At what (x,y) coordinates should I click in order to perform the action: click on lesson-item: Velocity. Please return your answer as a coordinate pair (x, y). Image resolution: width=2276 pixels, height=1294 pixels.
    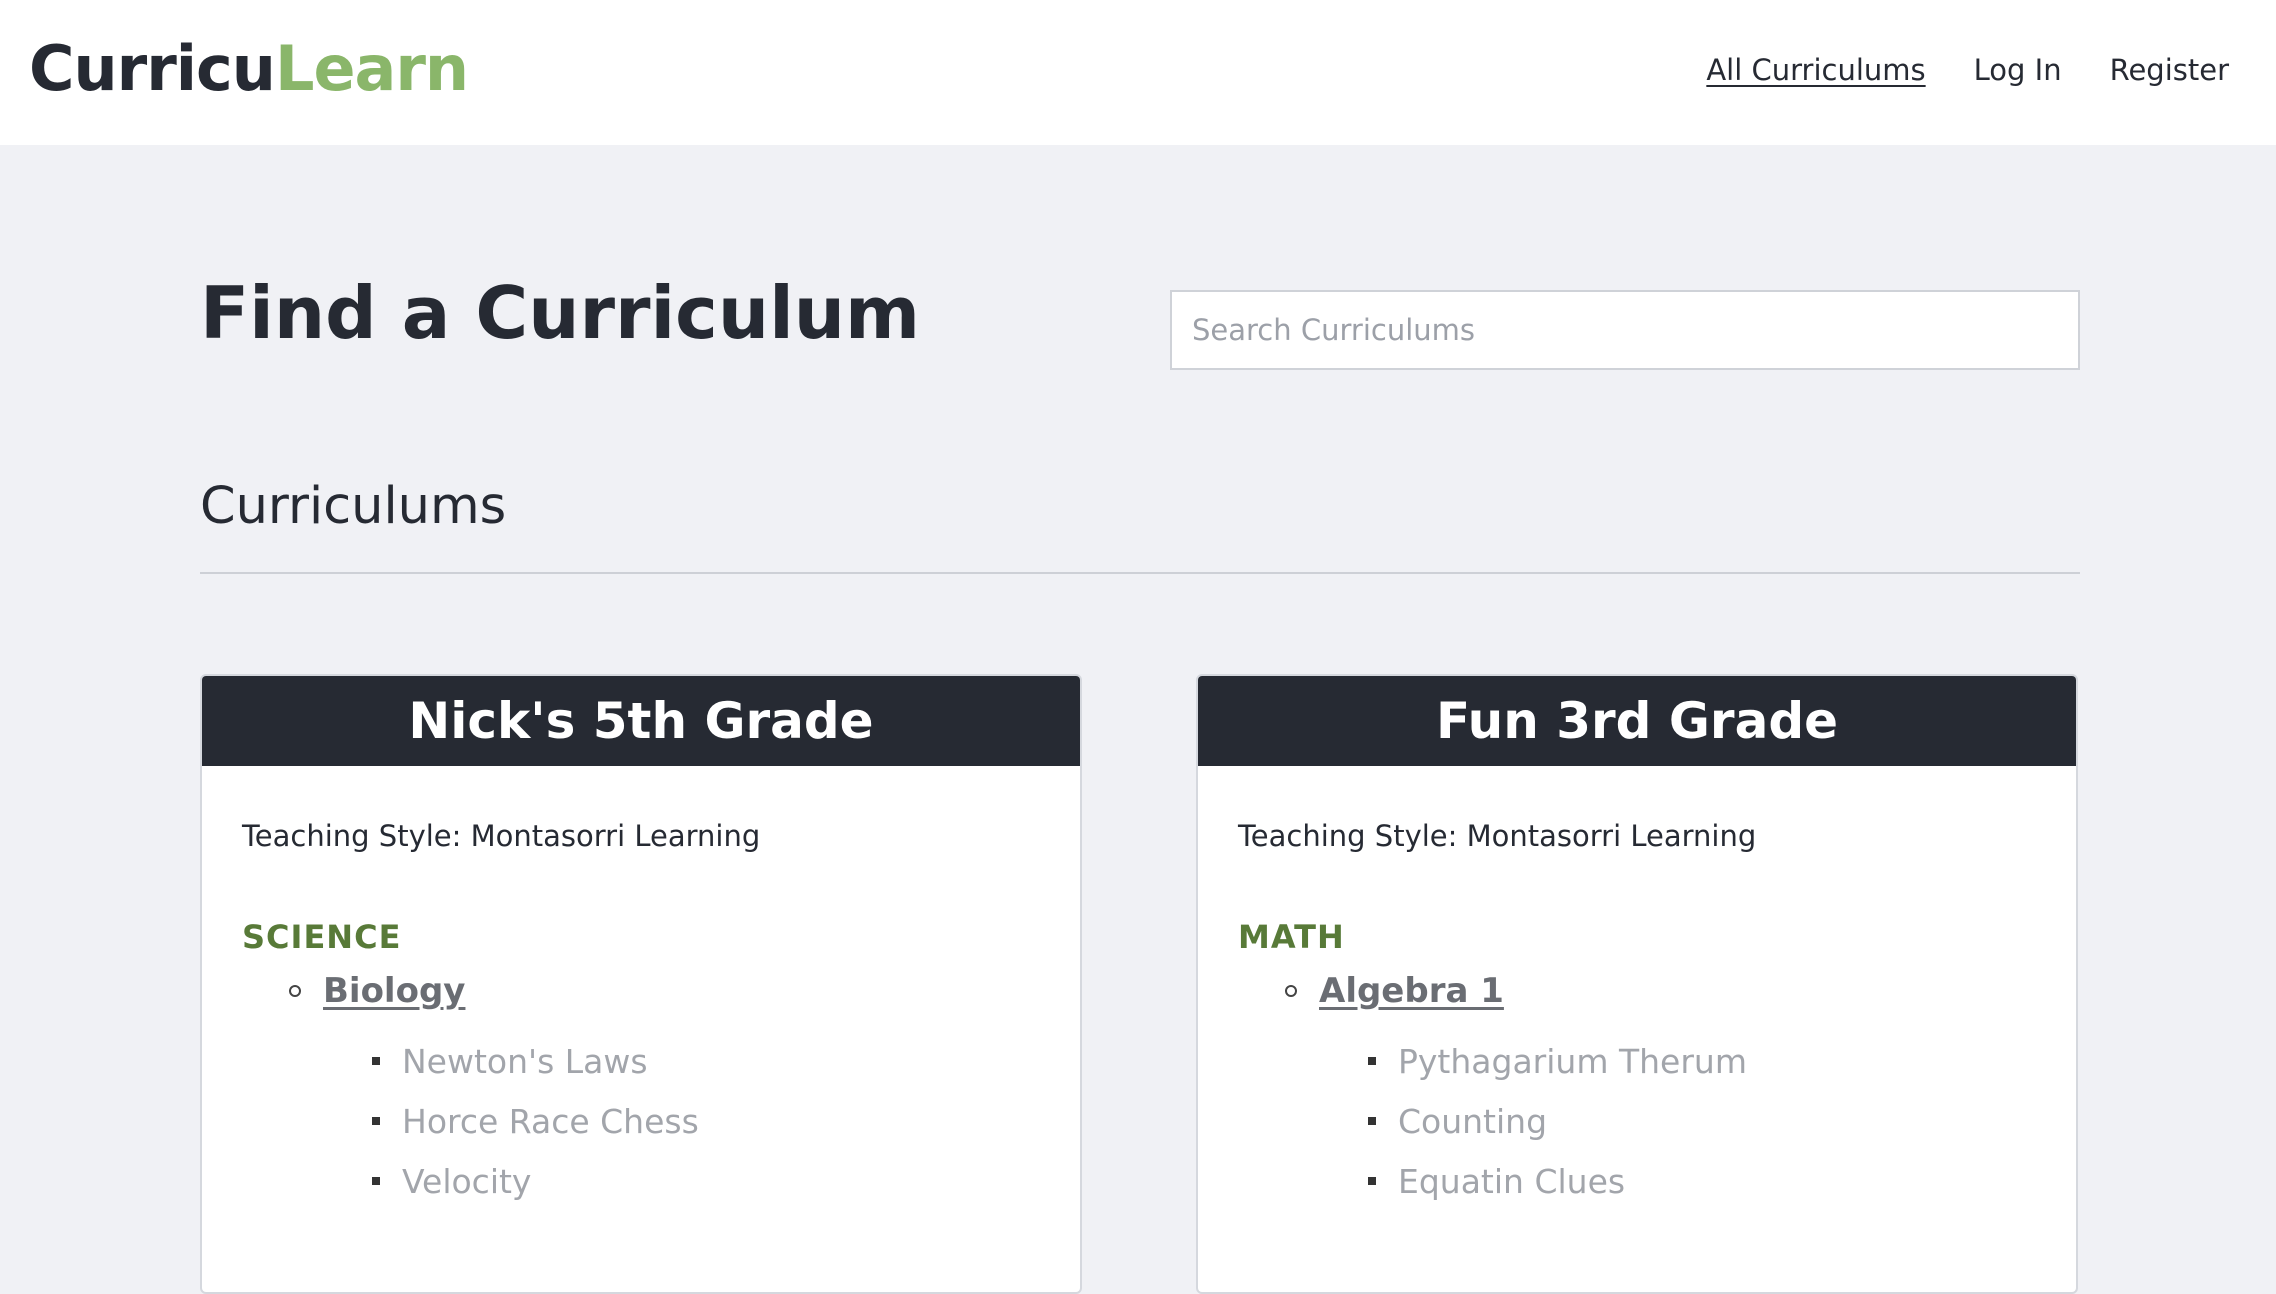
    Looking at the image, I should click on (535, 1181).